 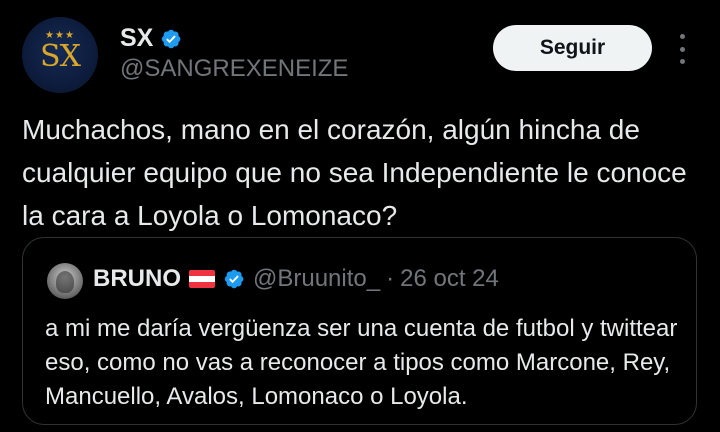 What do you see at coordinates (234, 69) in the screenshot?
I see `author-handle: @SANGREXENEIZE` at bounding box center [234, 69].